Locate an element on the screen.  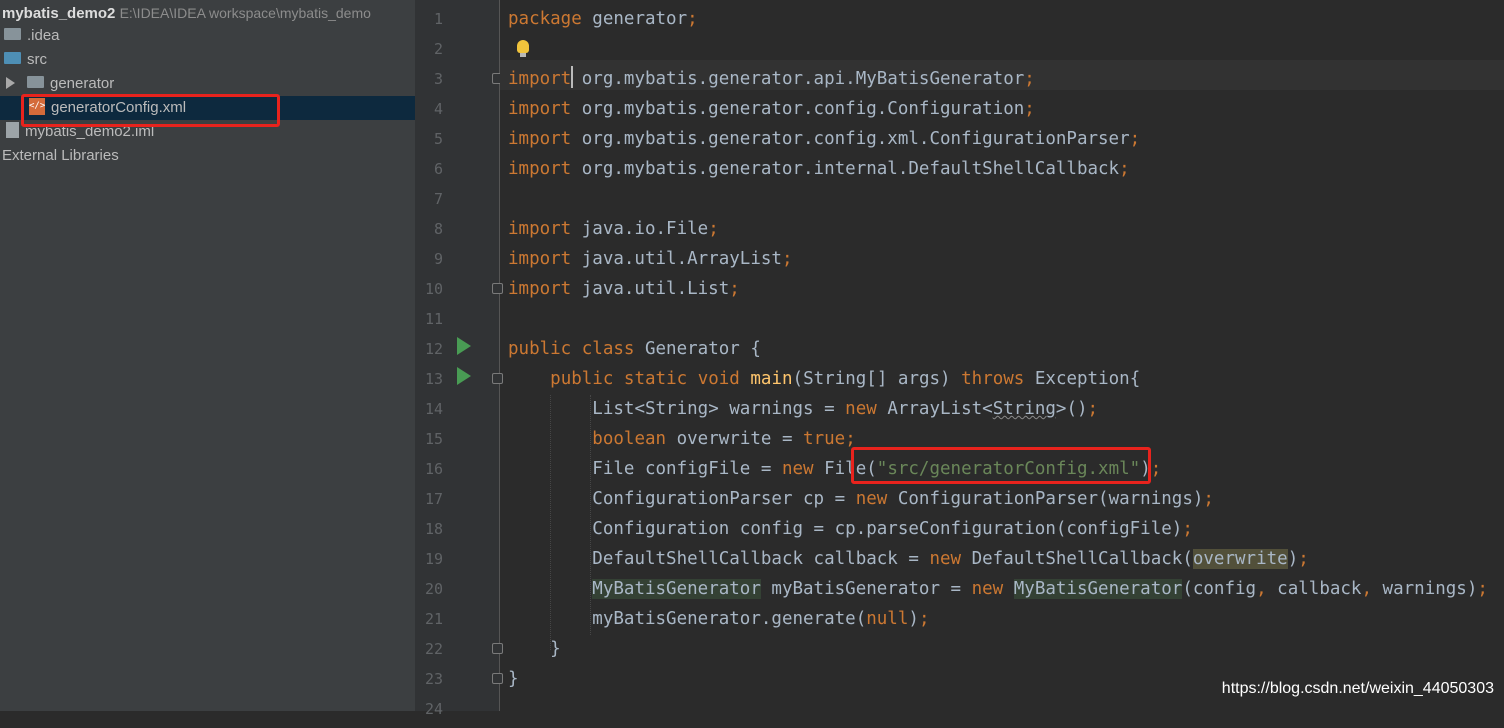
tree-item-generator: generator is located at coordinates (60, 84).